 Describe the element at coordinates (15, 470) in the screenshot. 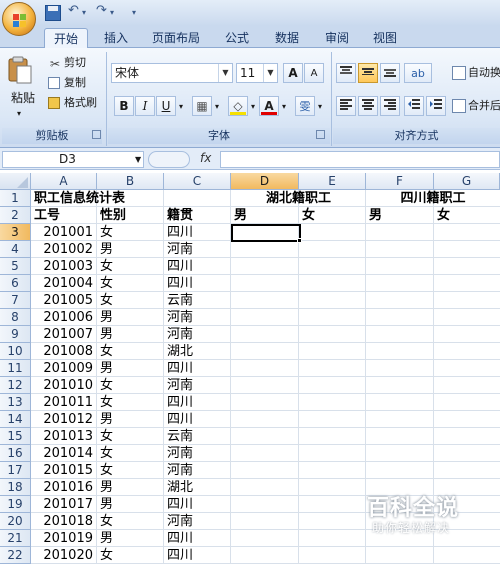

I see `row-header-17: 17` at that location.